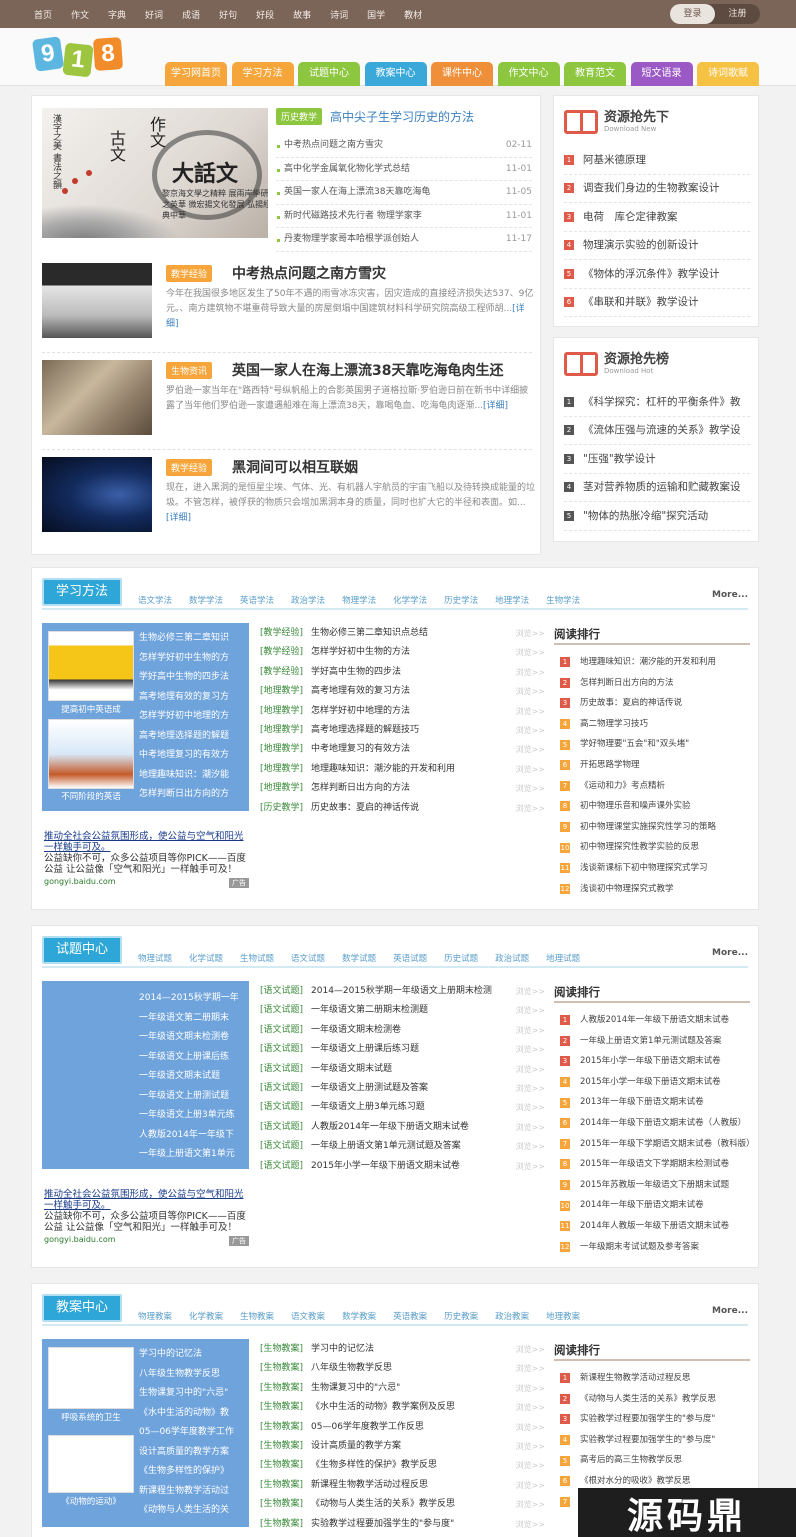 The height and width of the screenshot is (1537, 796). What do you see at coordinates (91, 754) in the screenshot?
I see `feature-image-students` at bounding box center [91, 754].